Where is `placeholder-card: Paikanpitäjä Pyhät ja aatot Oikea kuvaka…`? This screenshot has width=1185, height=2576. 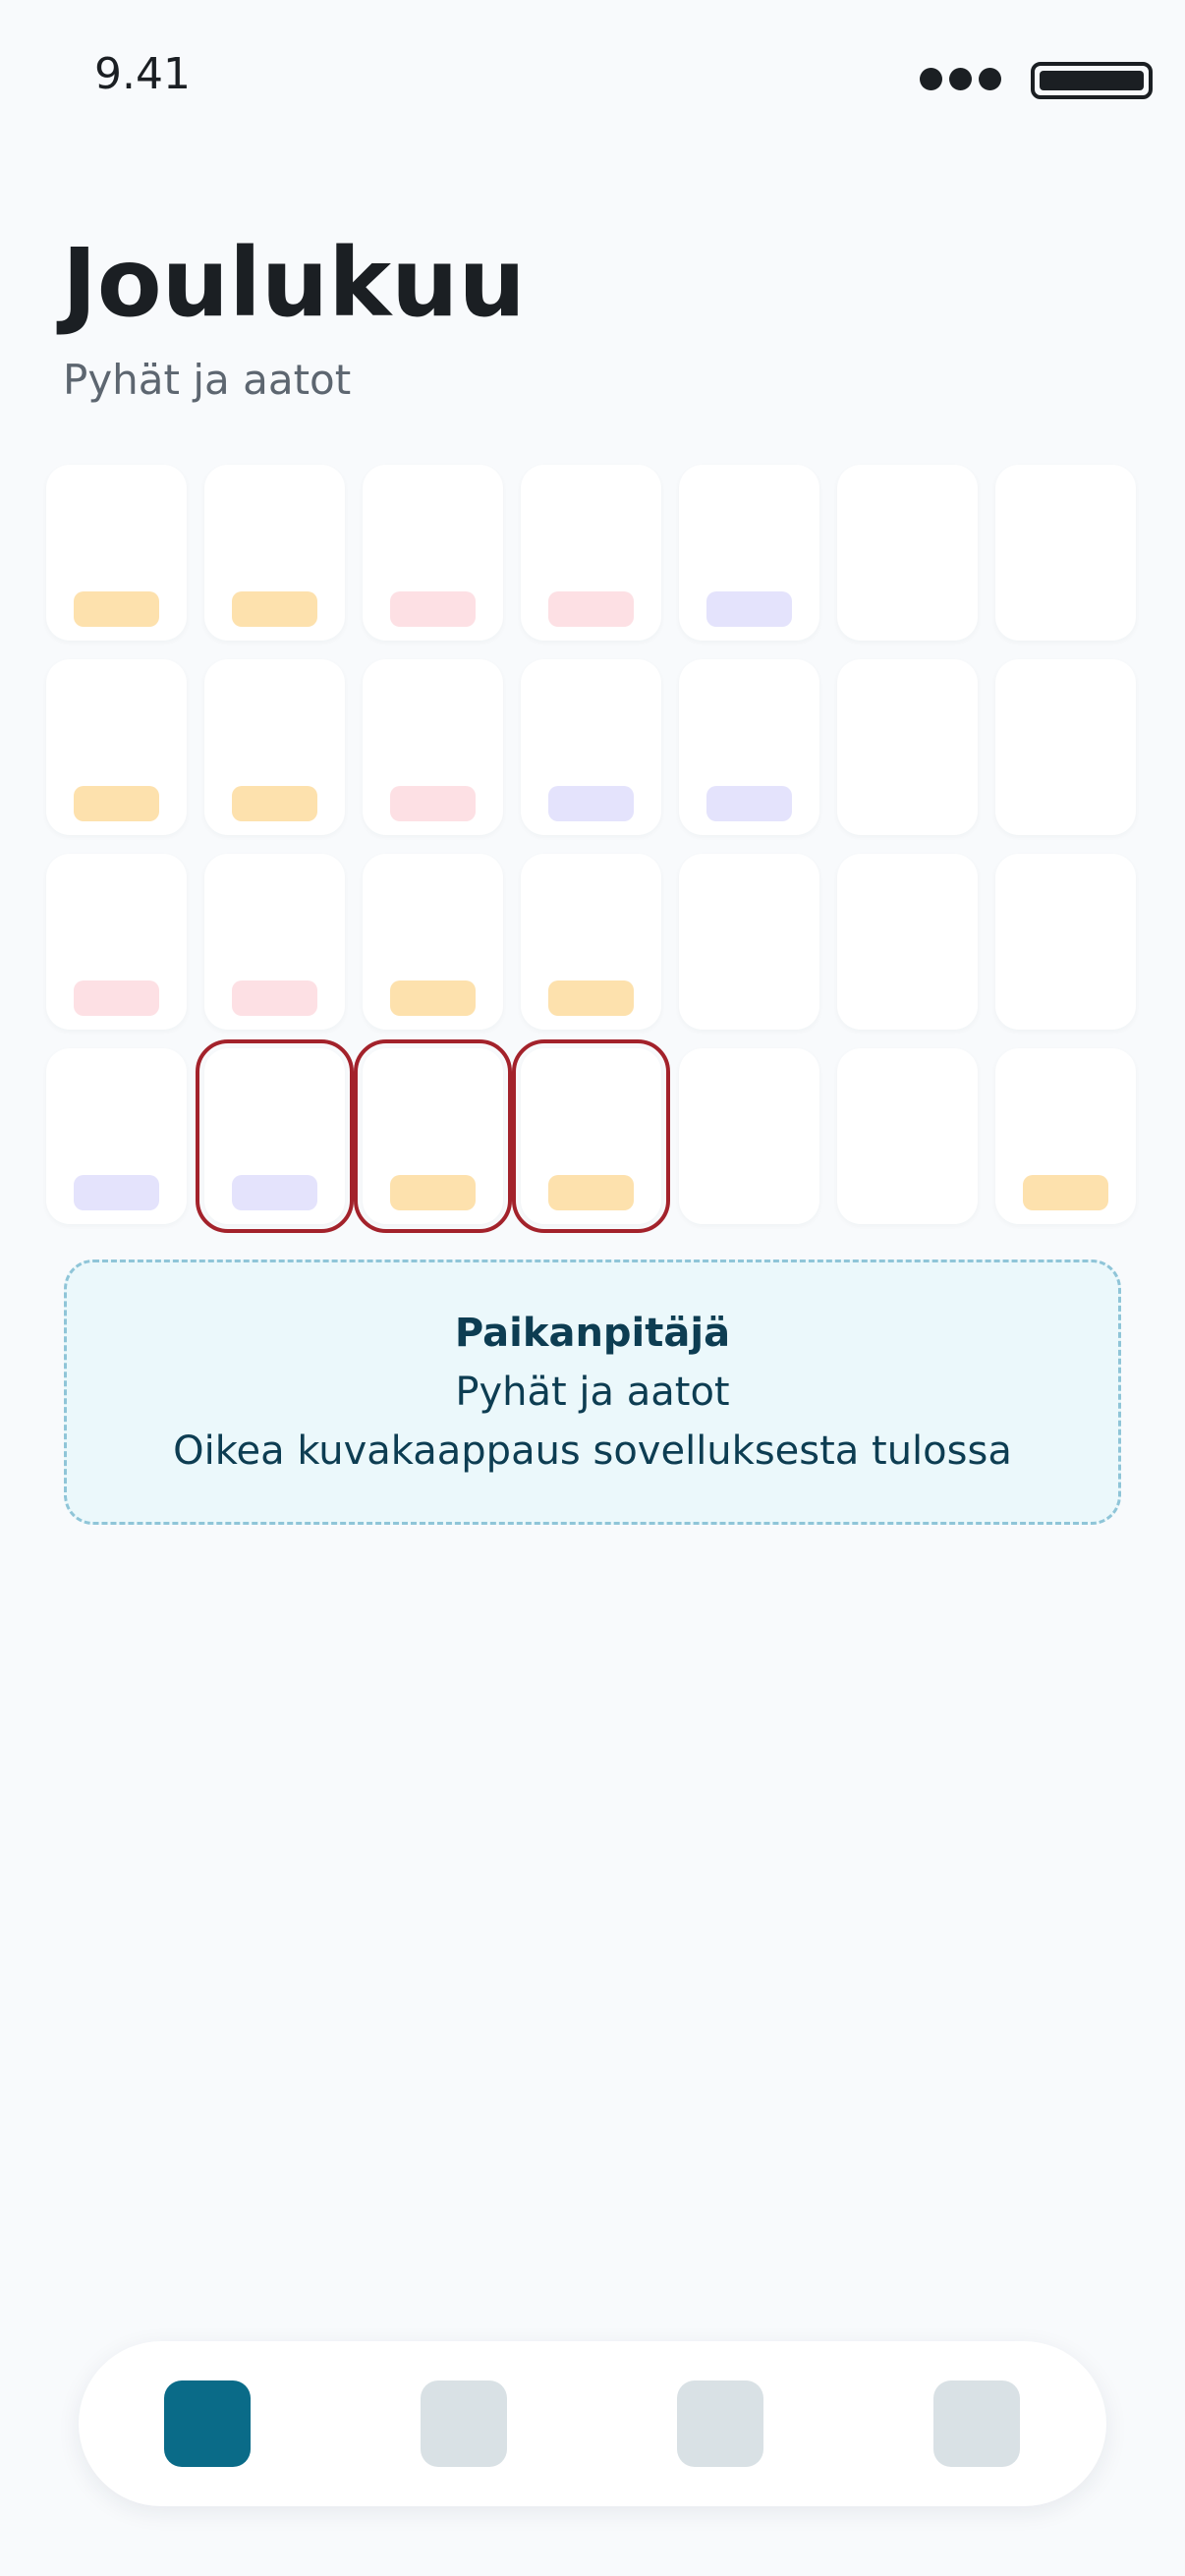 placeholder-card: Paikanpitäjä Pyhät ja aatot Oikea kuvaka… is located at coordinates (592, 1392).